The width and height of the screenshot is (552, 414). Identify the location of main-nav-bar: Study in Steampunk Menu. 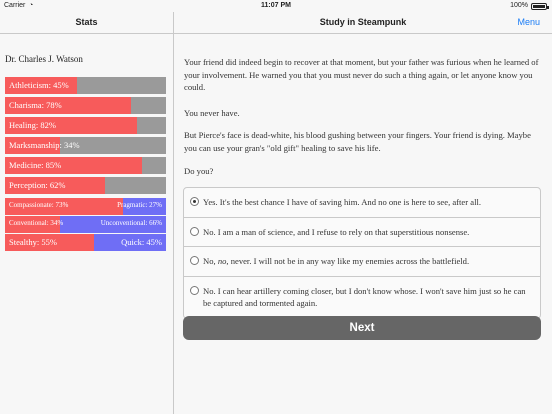
(363, 23).